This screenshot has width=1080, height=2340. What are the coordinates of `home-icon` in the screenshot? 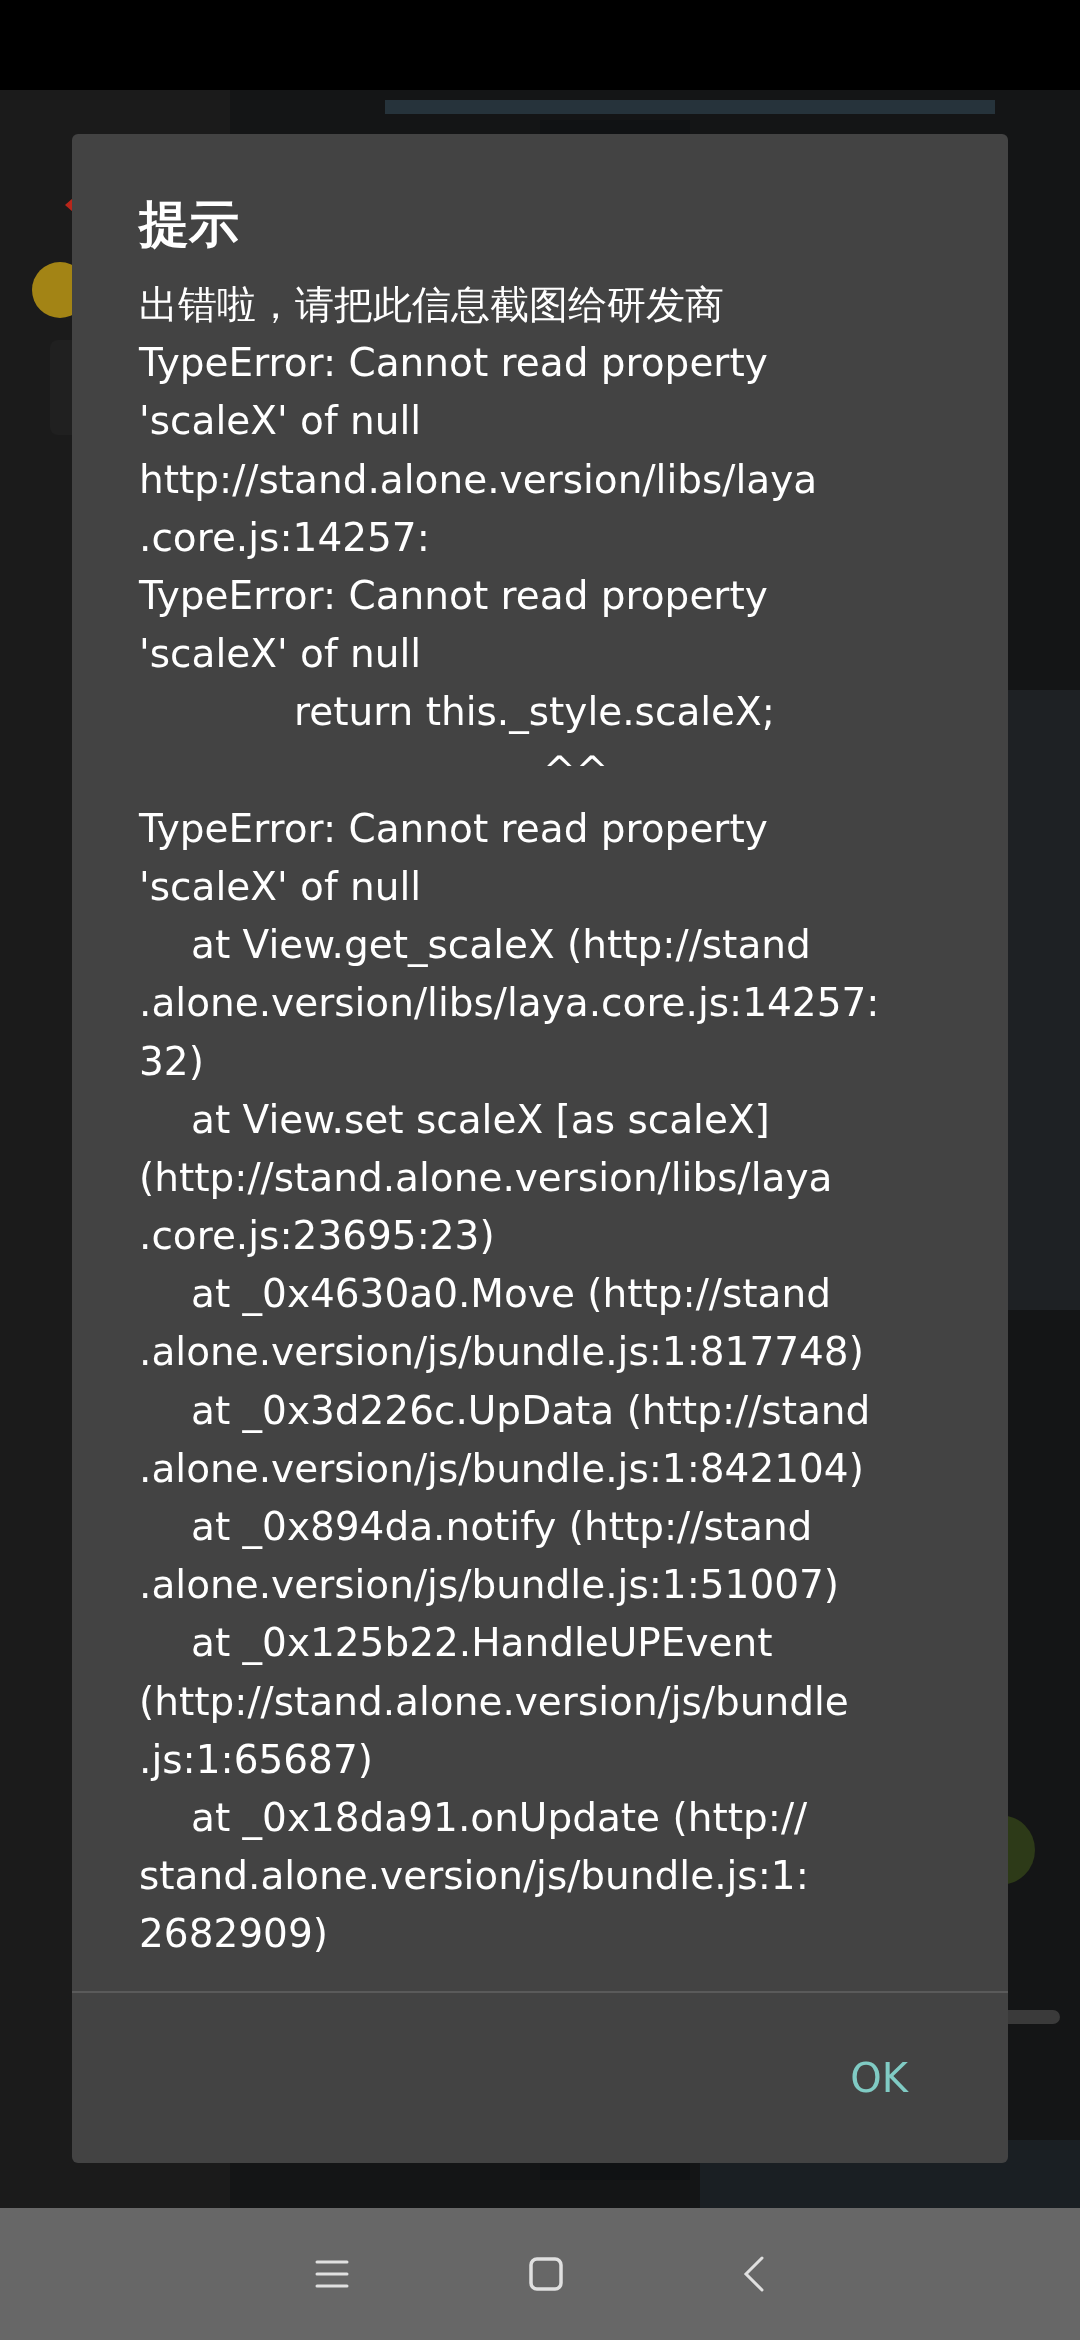 It's located at (546, 2274).